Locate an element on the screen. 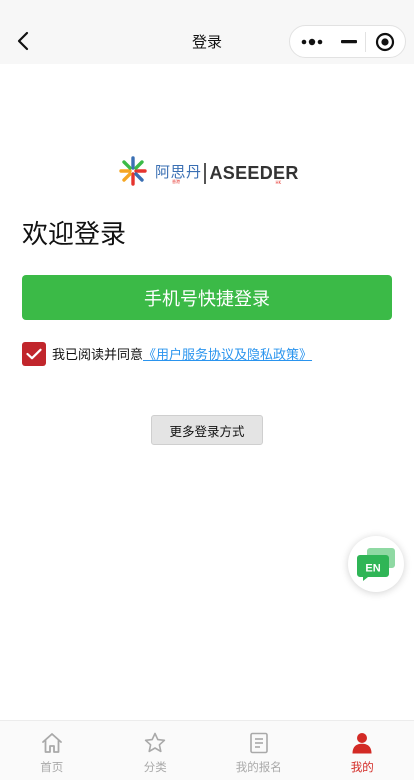  navigation-bar: 登录 is located at coordinates (207, 32).